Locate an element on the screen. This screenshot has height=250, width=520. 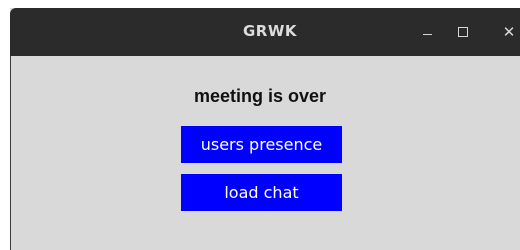
maximize-button is located at coordinates (463, 32).